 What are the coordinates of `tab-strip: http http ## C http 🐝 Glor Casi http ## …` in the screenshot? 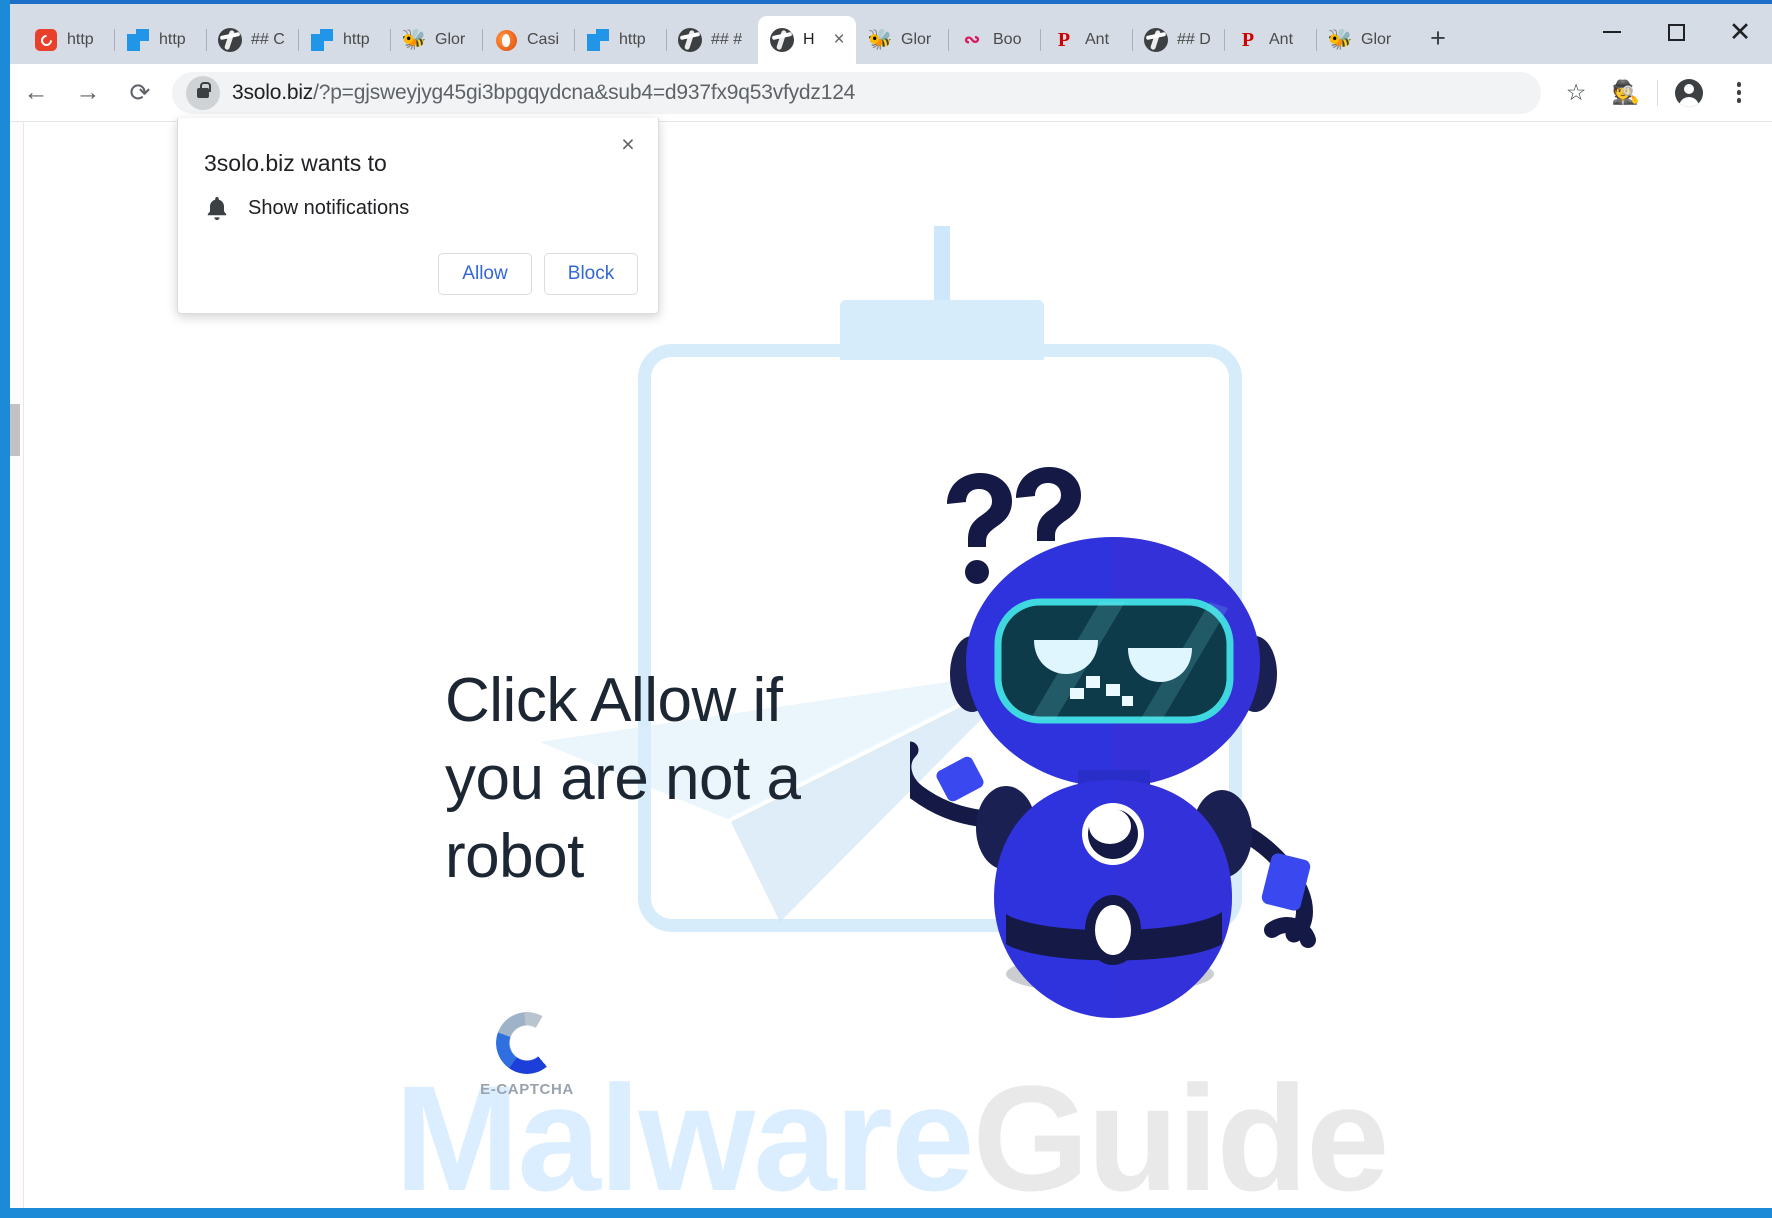 It's located at (742, 38).